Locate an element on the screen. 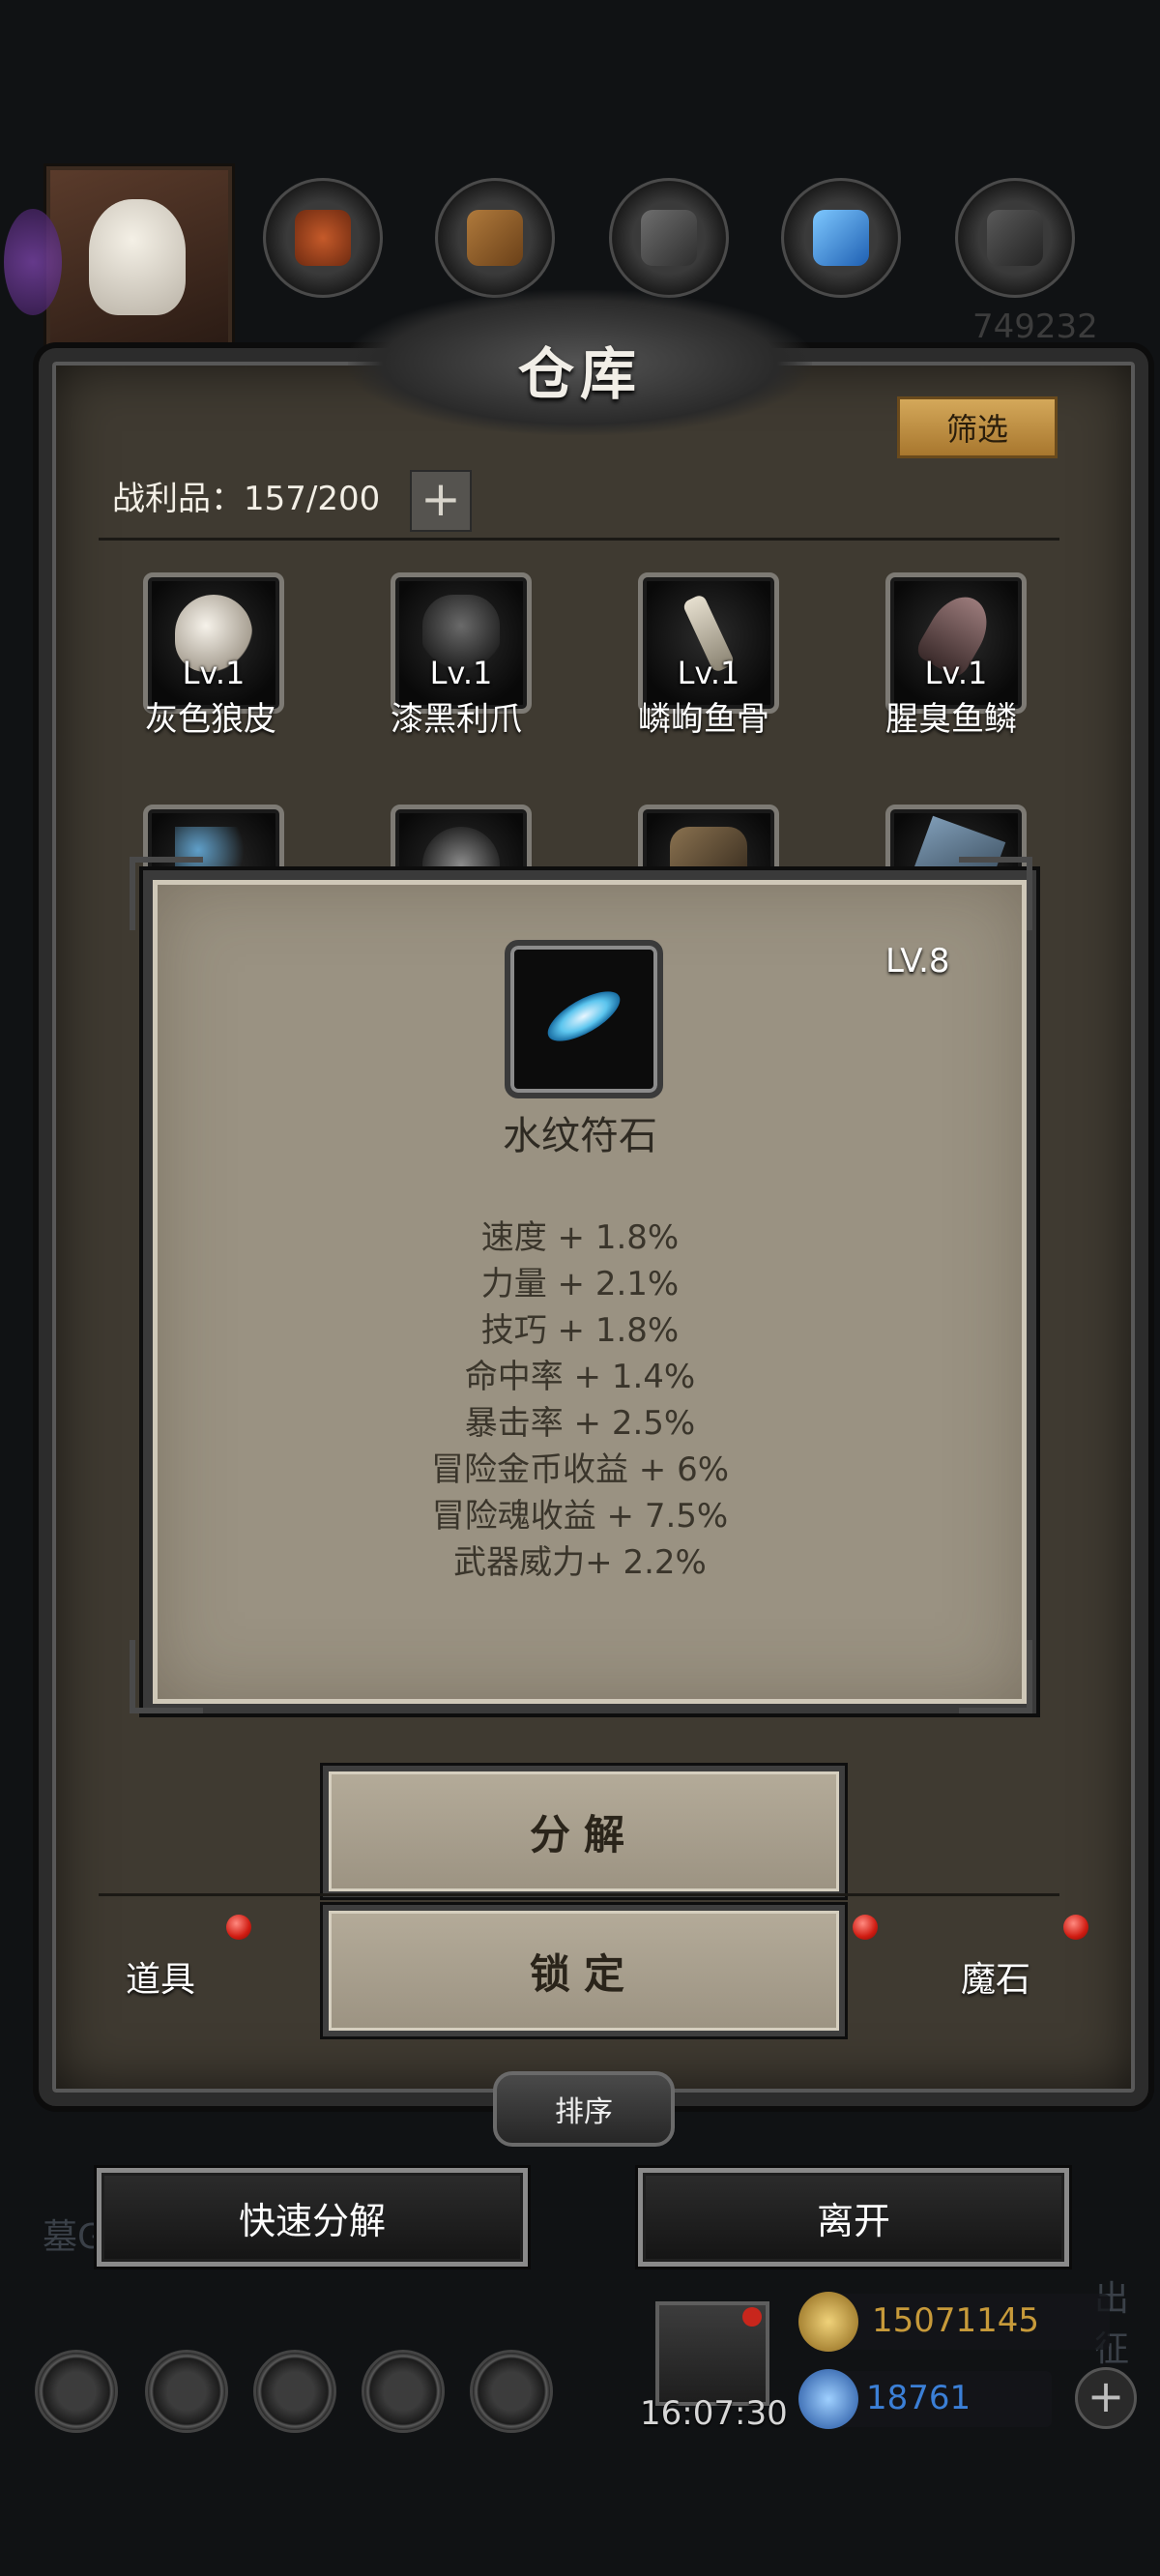  white-horse-icon is located at coordinates (137, 257).